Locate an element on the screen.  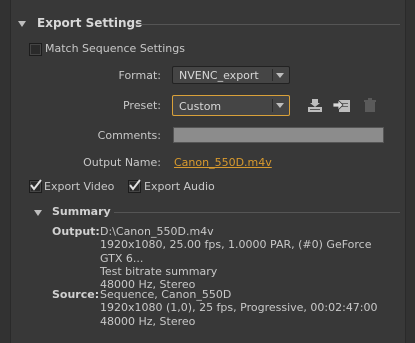
source-name: Sequence, Canon_550D is located at coordinates (166, 294).